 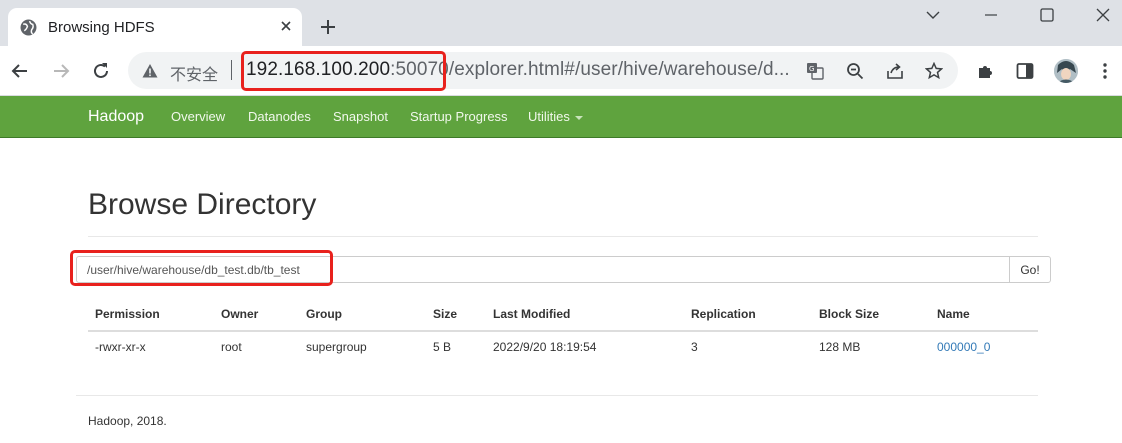 I want to click on column-header-name: Name, so click(x=953, y=314).